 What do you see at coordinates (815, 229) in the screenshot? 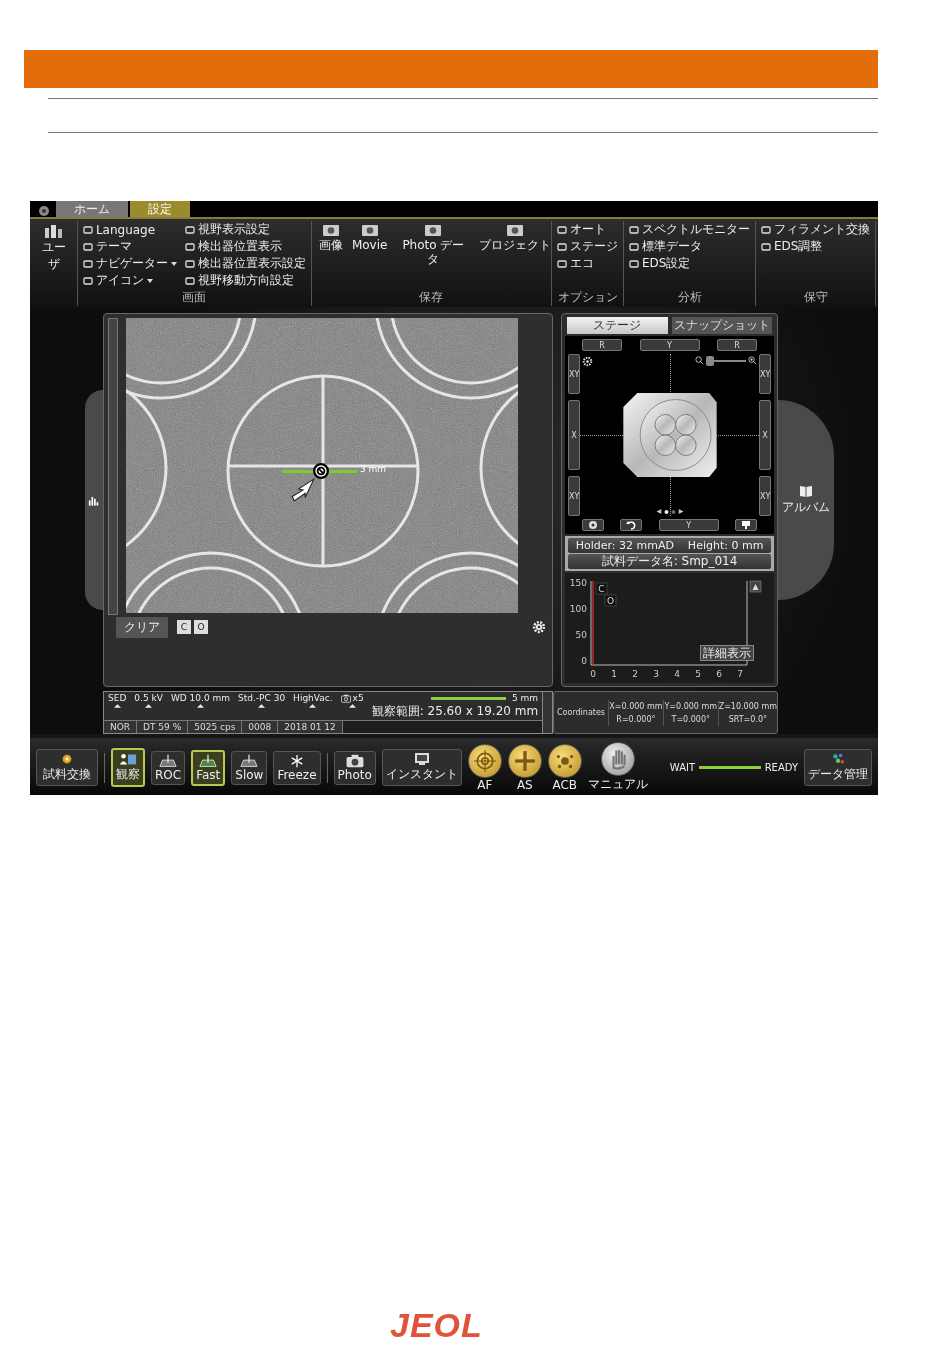
I see `ribbon-button: フィラメント交換` at bounding box center [815, 229].